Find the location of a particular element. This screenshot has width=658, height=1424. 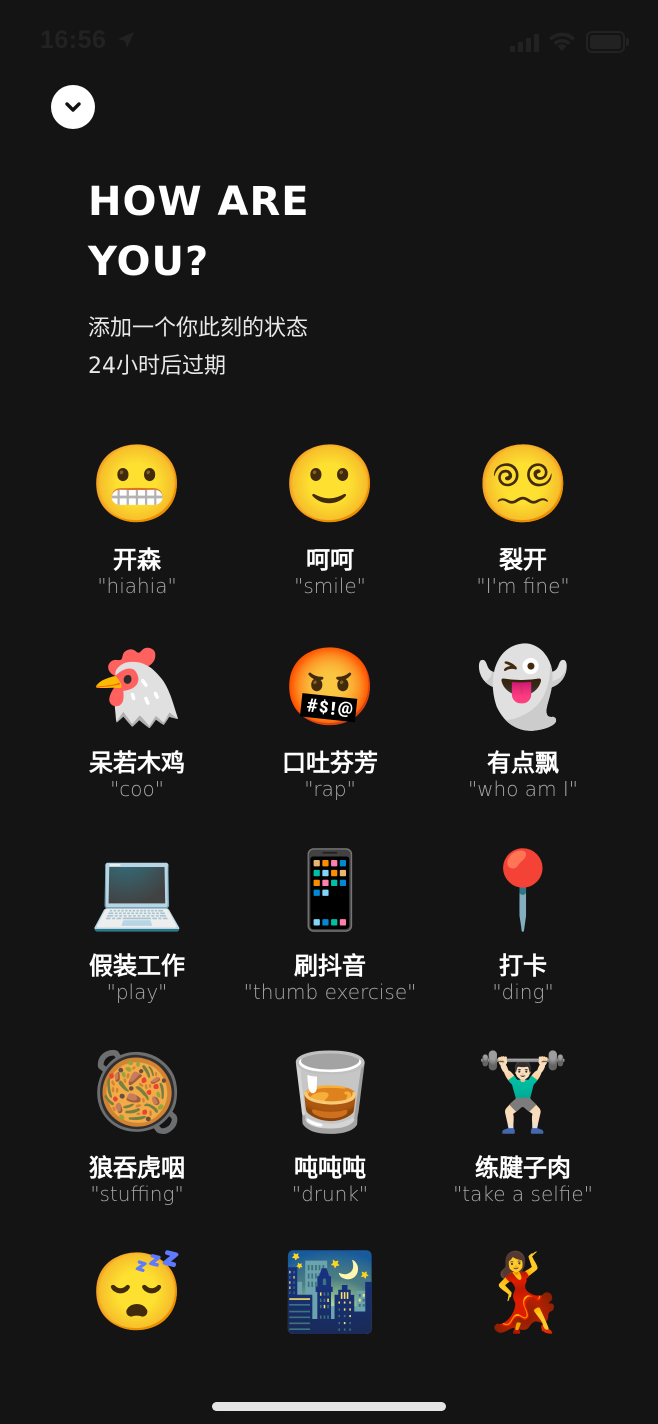

tumbler-glass-icon: 🥃 is located at coordinates (330, 1092).